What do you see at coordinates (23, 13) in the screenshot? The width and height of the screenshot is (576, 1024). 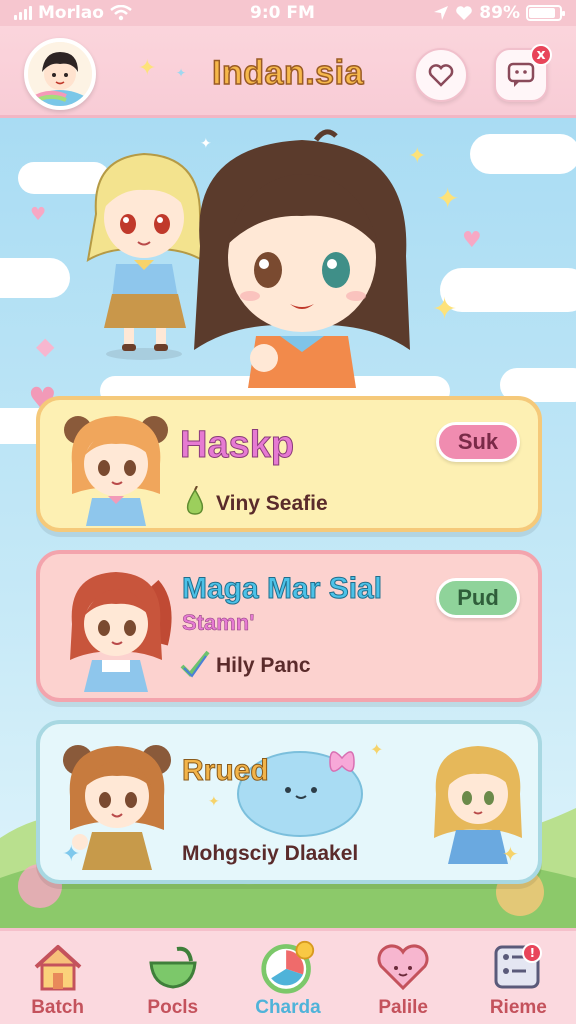 I see `signal-icon` at bounding box center [23, 13].